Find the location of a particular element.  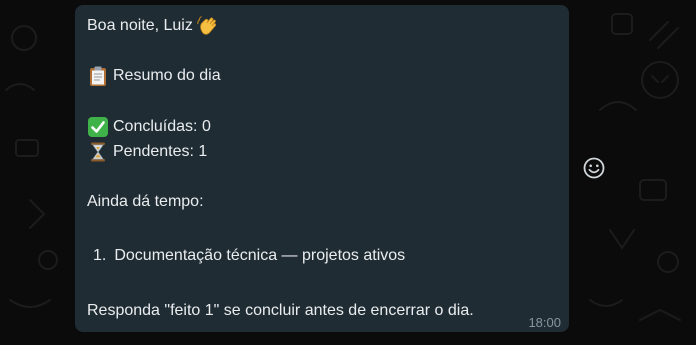

greeting-line: Boa noite, Luiz is located at coordinates (153, 25).